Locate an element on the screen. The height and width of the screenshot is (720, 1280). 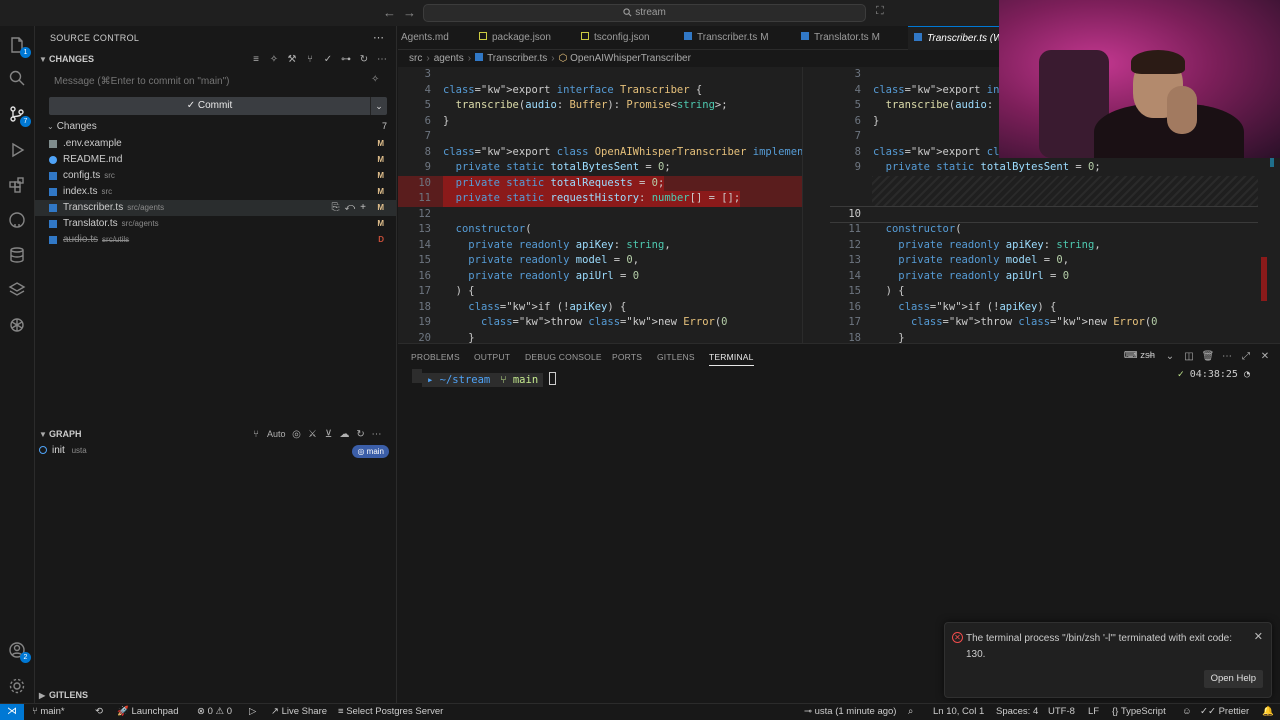
forward-arrow-icon: → is located at coordinates (409, 12).